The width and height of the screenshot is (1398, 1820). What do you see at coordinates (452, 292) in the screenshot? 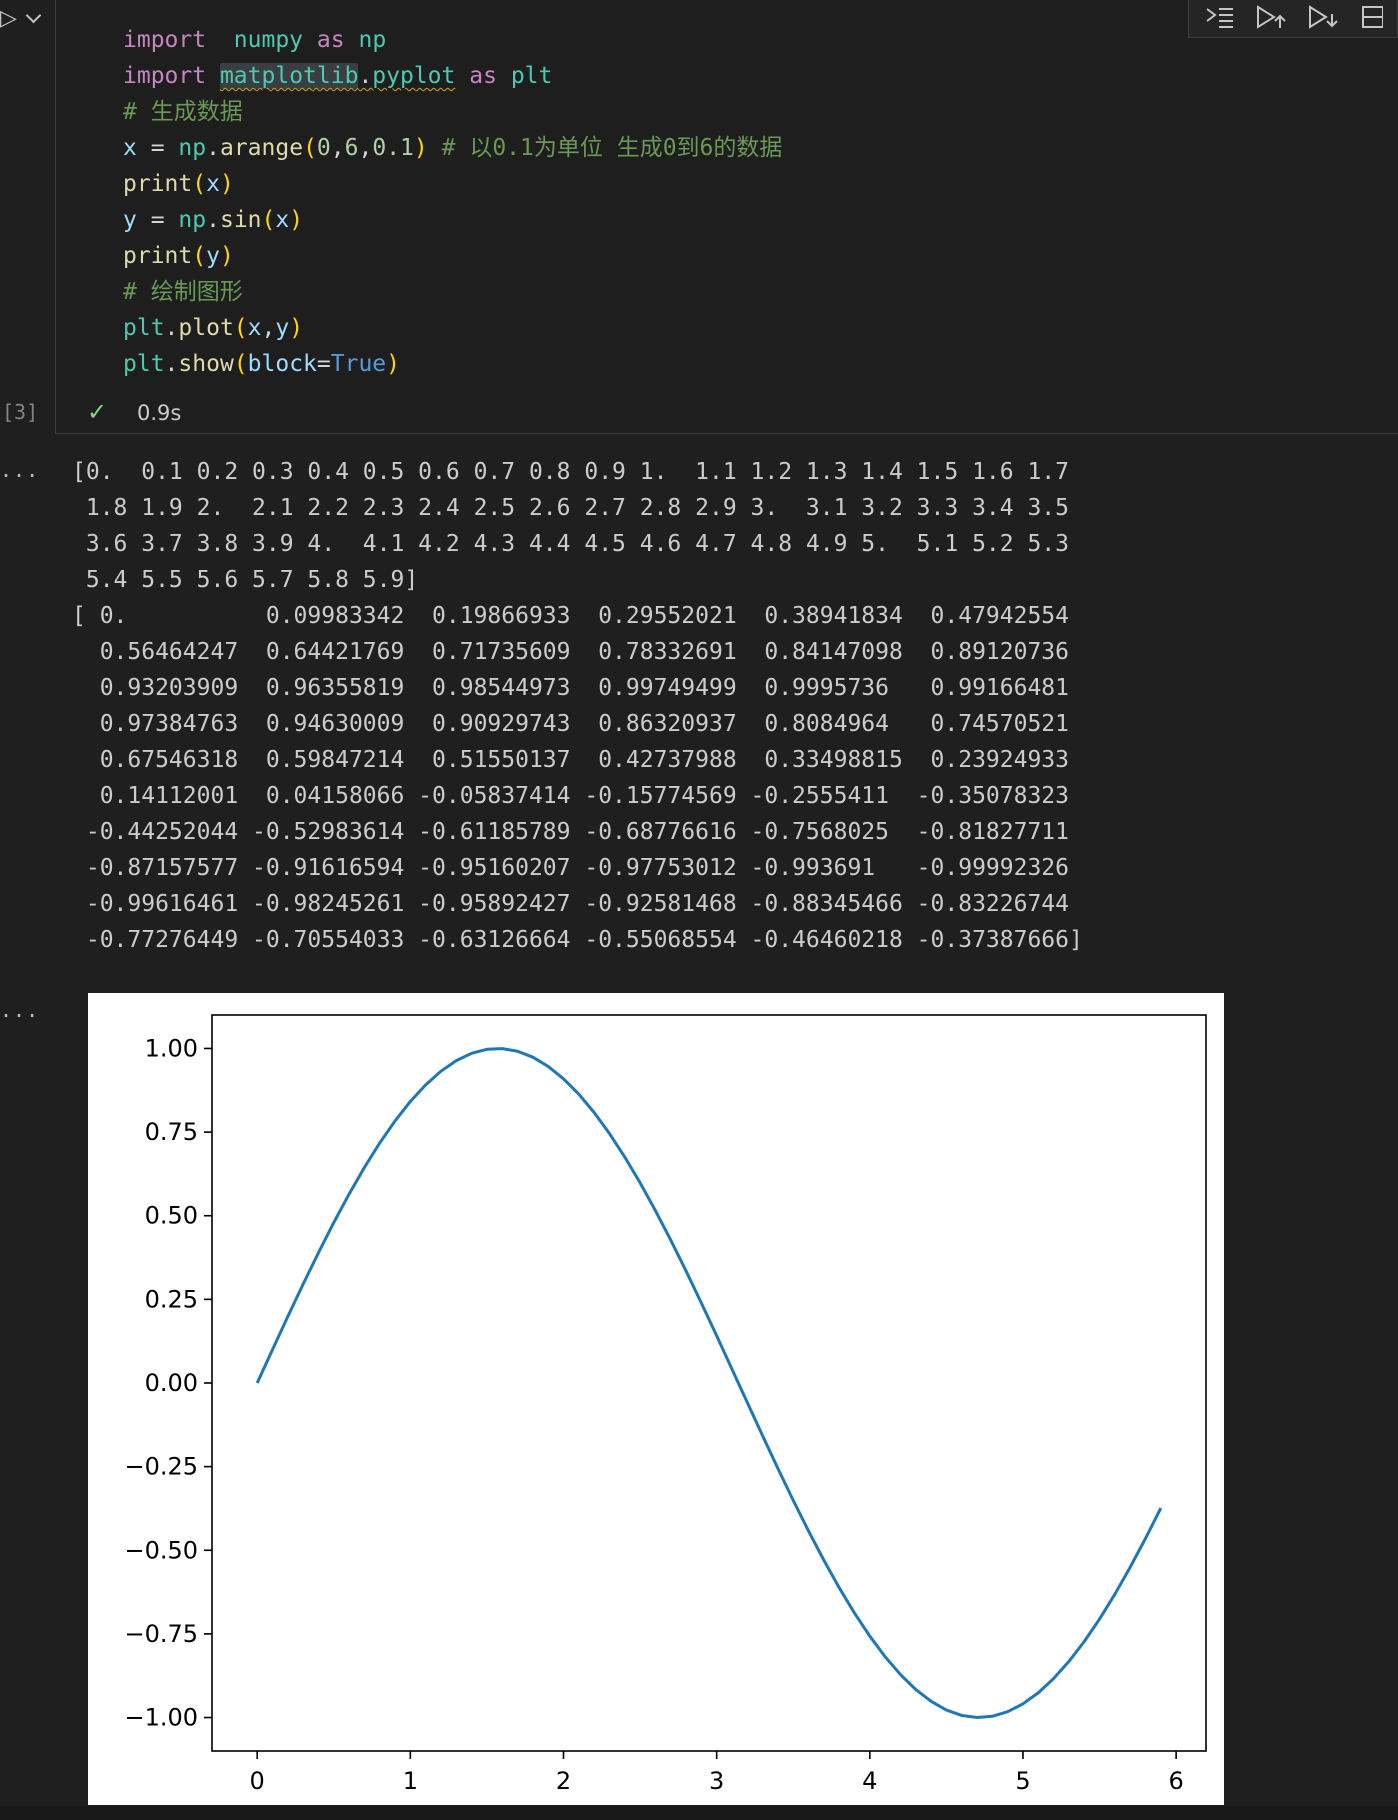
I see `code-line: # 绘制图形` at bounding box center [452, 292].